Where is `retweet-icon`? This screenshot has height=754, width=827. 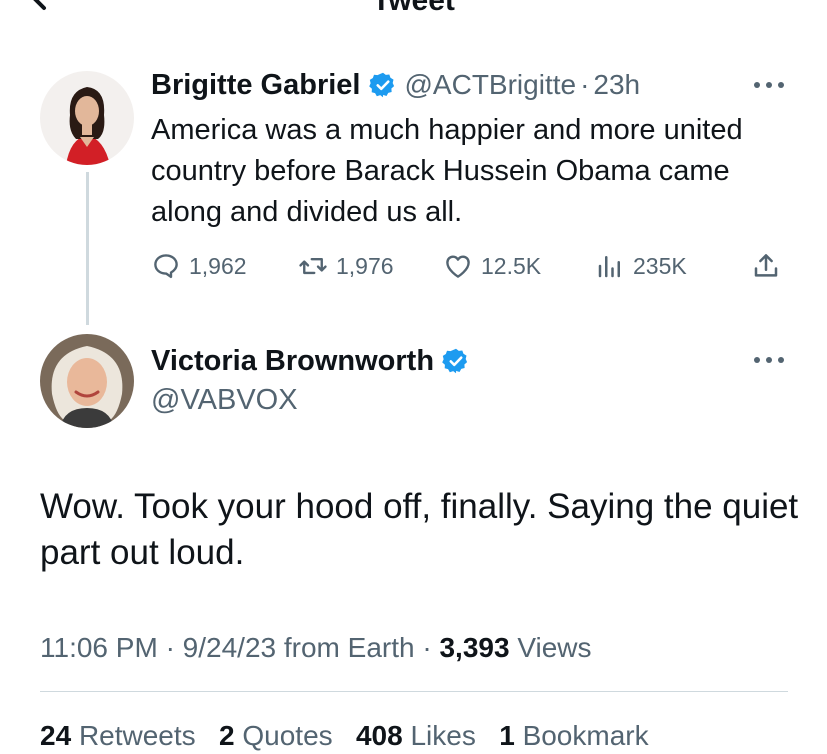 retweet-icon is located at coordinates (313, 266).